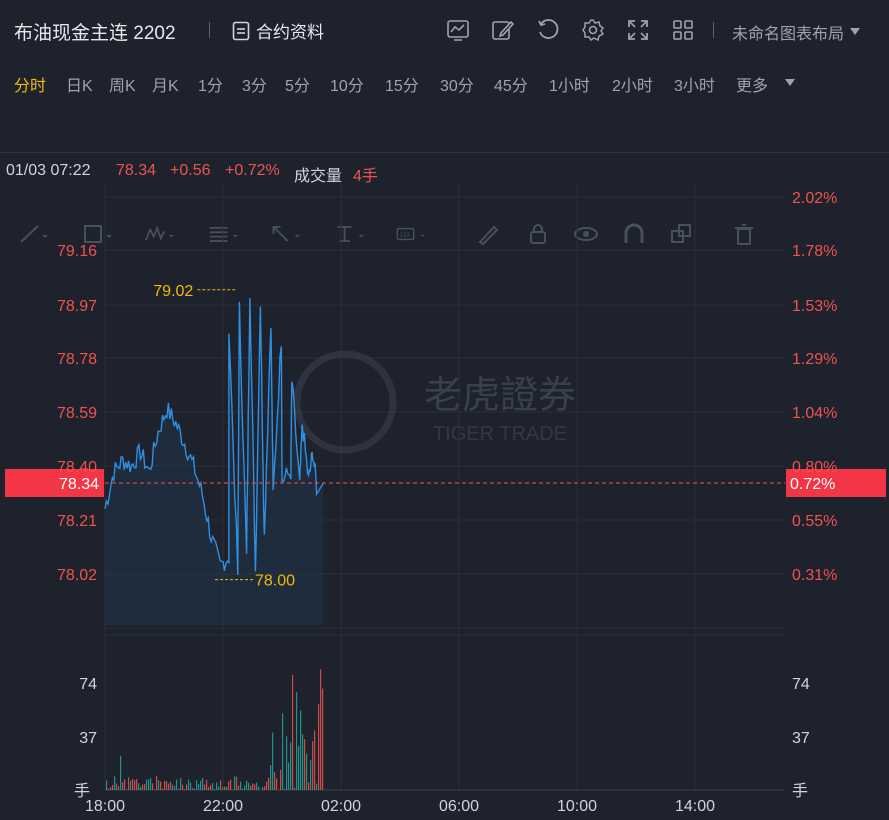 This screenshot has width=889, height=820. I want to click on watermark-subtext: TIGER TRADE, so click(500, 434).